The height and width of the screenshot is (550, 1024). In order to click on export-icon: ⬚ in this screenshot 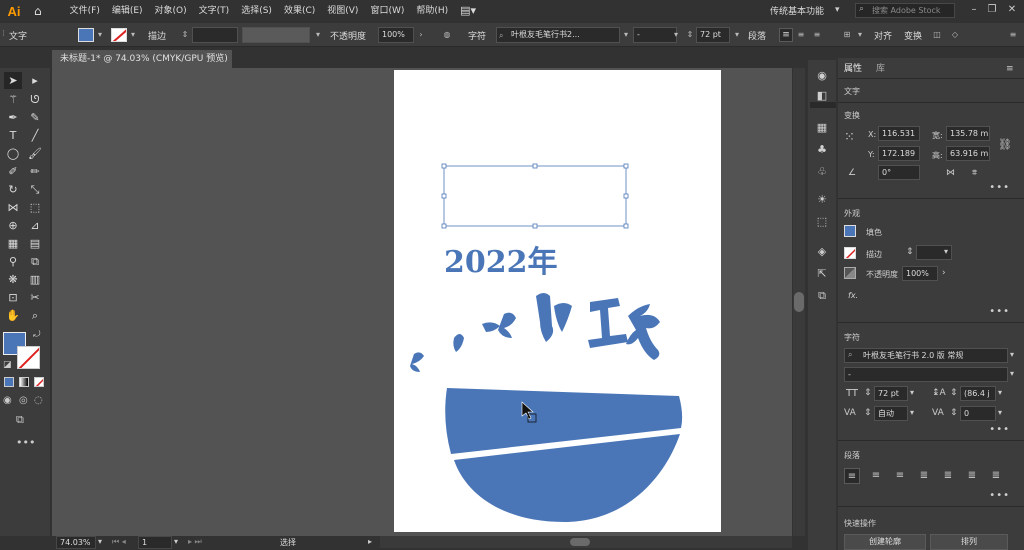, I will do `click(822, 222)`.